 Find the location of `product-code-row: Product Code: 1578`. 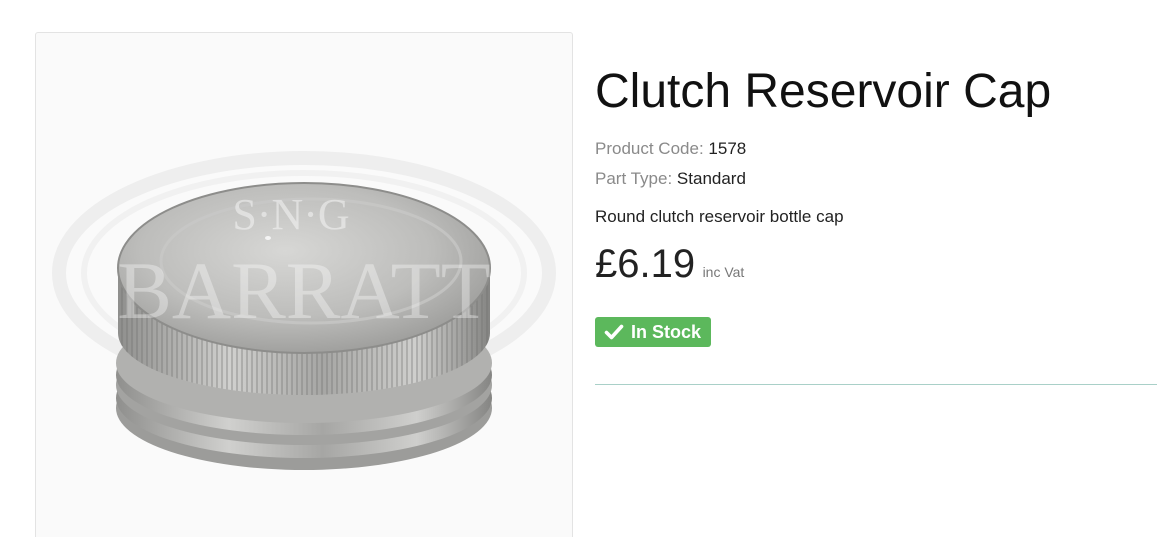

product-code-row: Product Code: 1578 is located at coordinates (670, 149).